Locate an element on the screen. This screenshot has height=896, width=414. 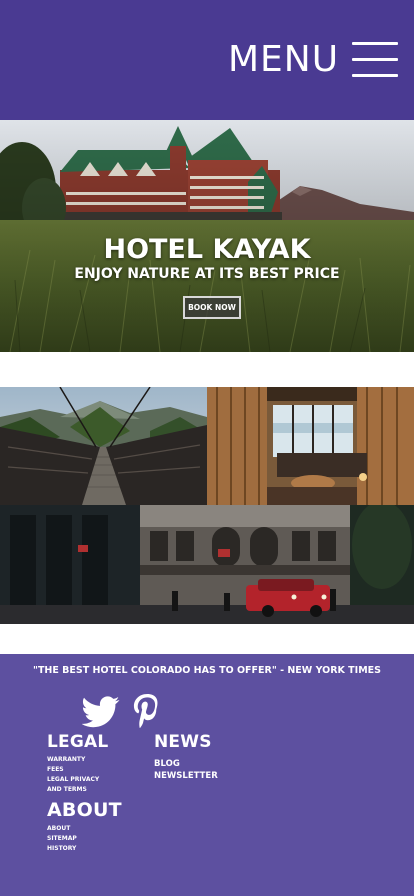
legal-heading: LEGAL is located at coordinates (78, 742).